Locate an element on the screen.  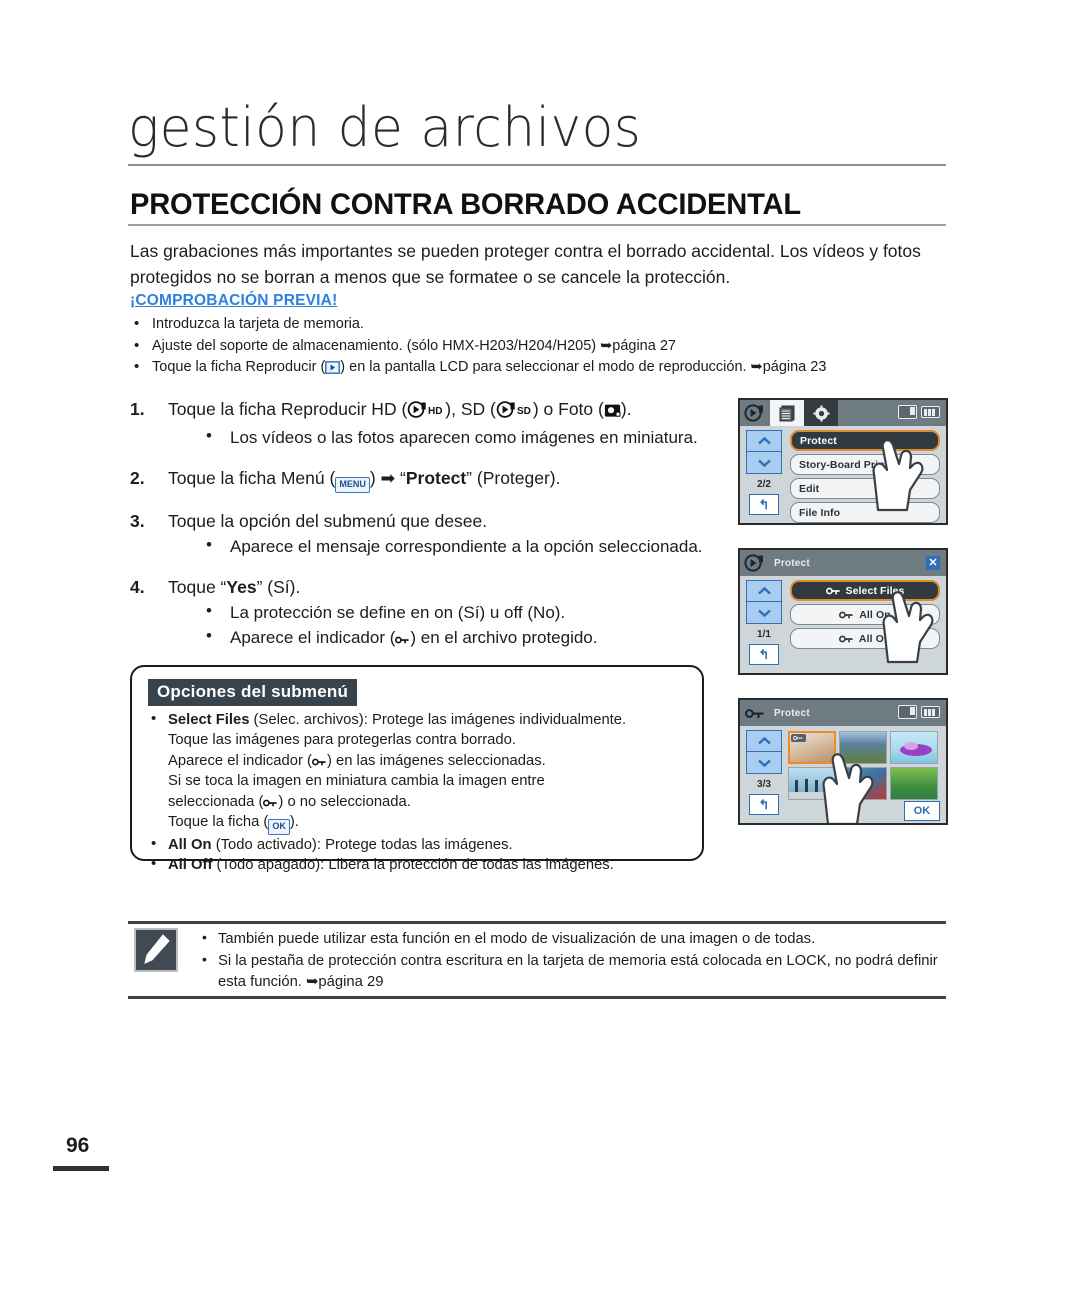
ok-tab-icon: OK is located at coordinates (279, 827).